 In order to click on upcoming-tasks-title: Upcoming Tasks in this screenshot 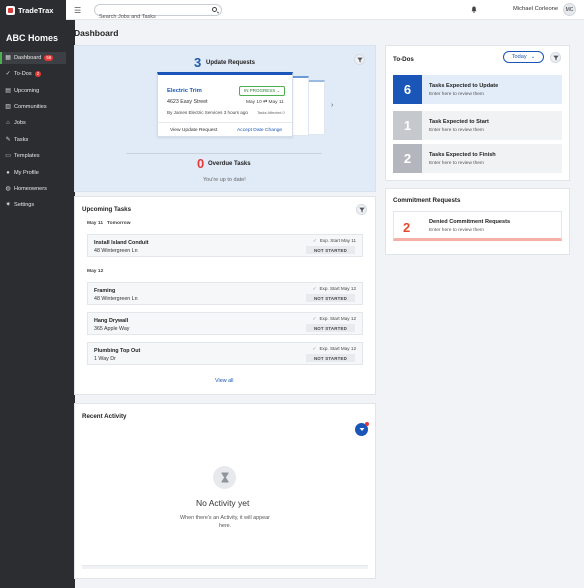, I will do `click(107, 209)`.